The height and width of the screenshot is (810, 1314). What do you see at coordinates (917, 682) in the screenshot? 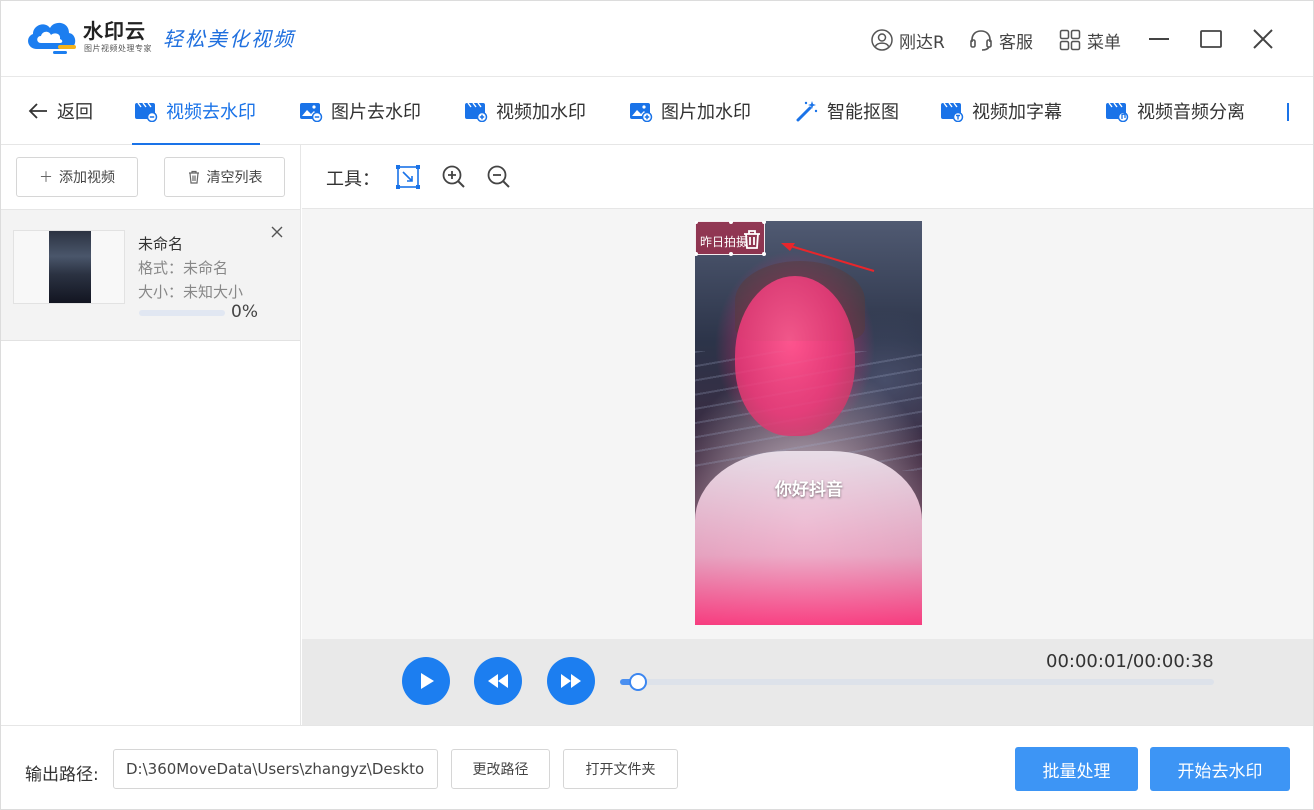
I see `seek-bar` at bounding box center [917, 682].